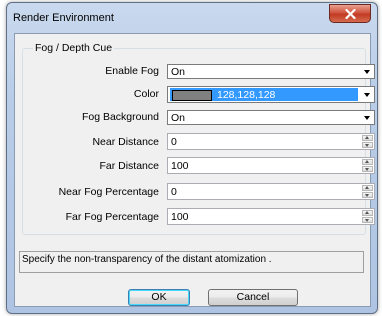 The image size is (382, 316). Describe the element at coordinates (192, 95) in the screenshot. I see `color-swatch` at that location.